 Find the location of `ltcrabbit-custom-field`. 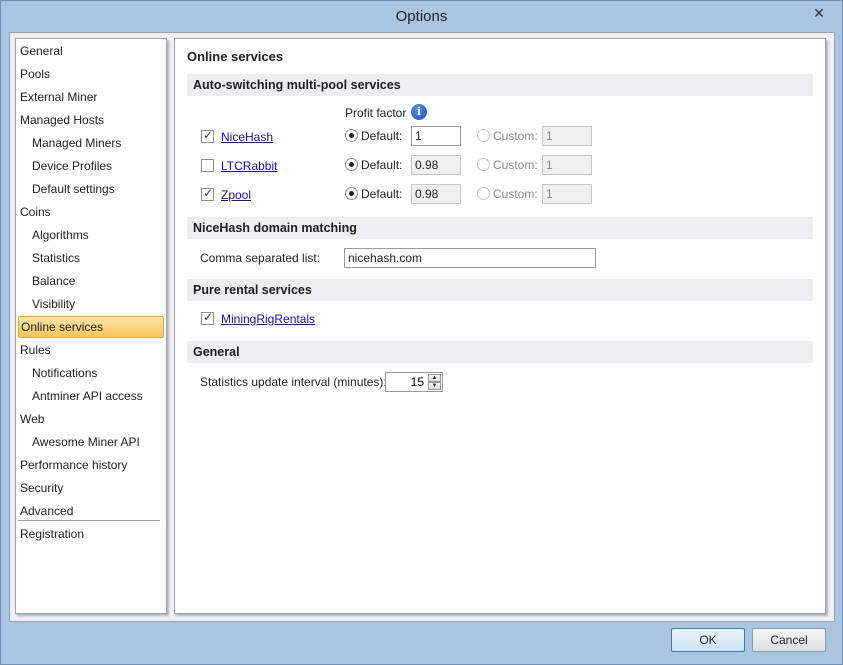

ltcrabbit-custom-field is located at coordinates (567, 165).